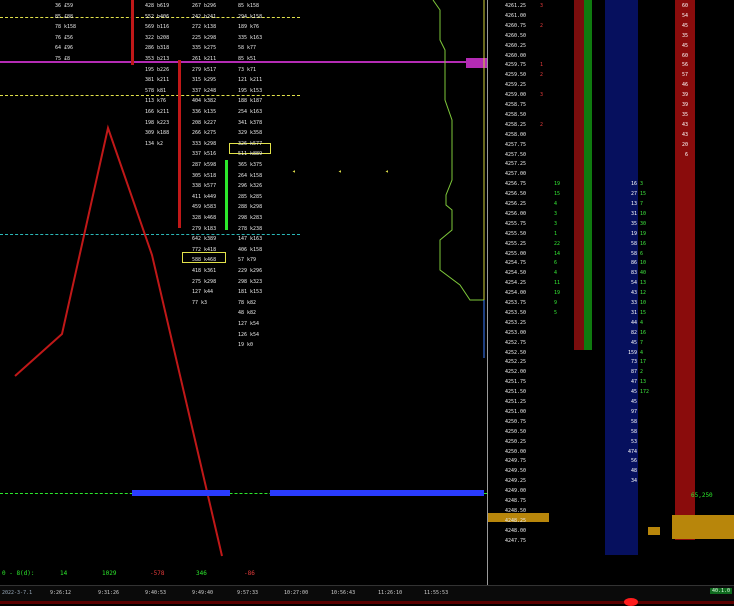 The width and height of the screenshot is (734, 606). What do you see at coordinates (611, 184) in the screenshot?
I see `ladder-row: 4256.75 19 16 3` at bounding box center [611, 184].